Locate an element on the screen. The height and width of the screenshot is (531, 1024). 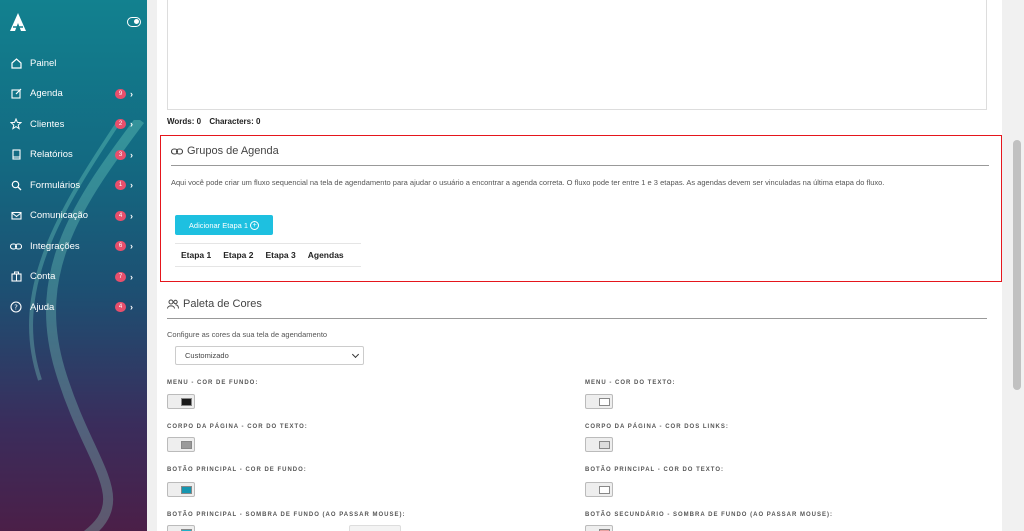
sidebar-item-conta: Conta 7 › is located at coordinates (73, 277).